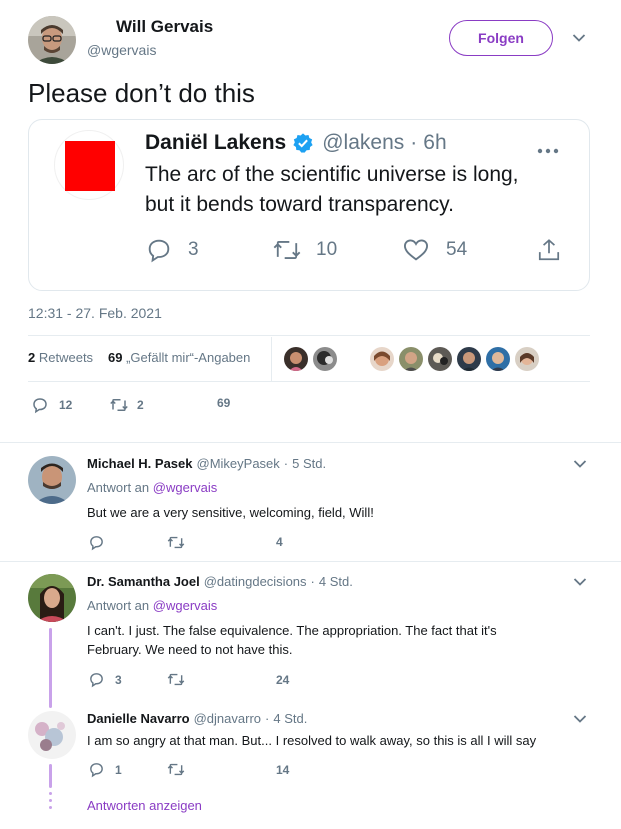 This screenshot has height=829, width=621. Describe the element at coordinates (143, 581) in the screenshot. I see `reply-author-name: Dr. Samantha Joel` at that location.